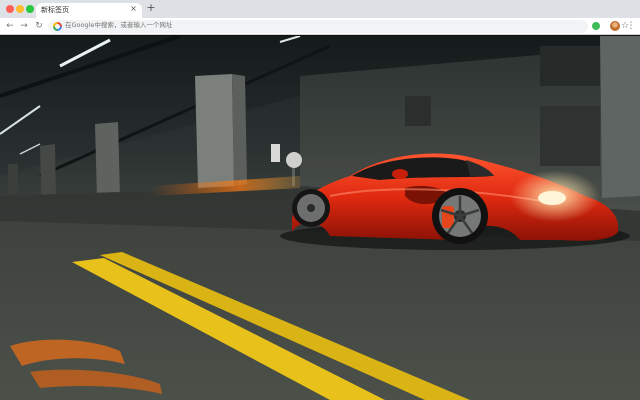 This screenshot has width=640, height=400. What do you see at coordinates (10, 26) in the screenshot?
I see `back-button: ←` at bounding box center [10, 26].